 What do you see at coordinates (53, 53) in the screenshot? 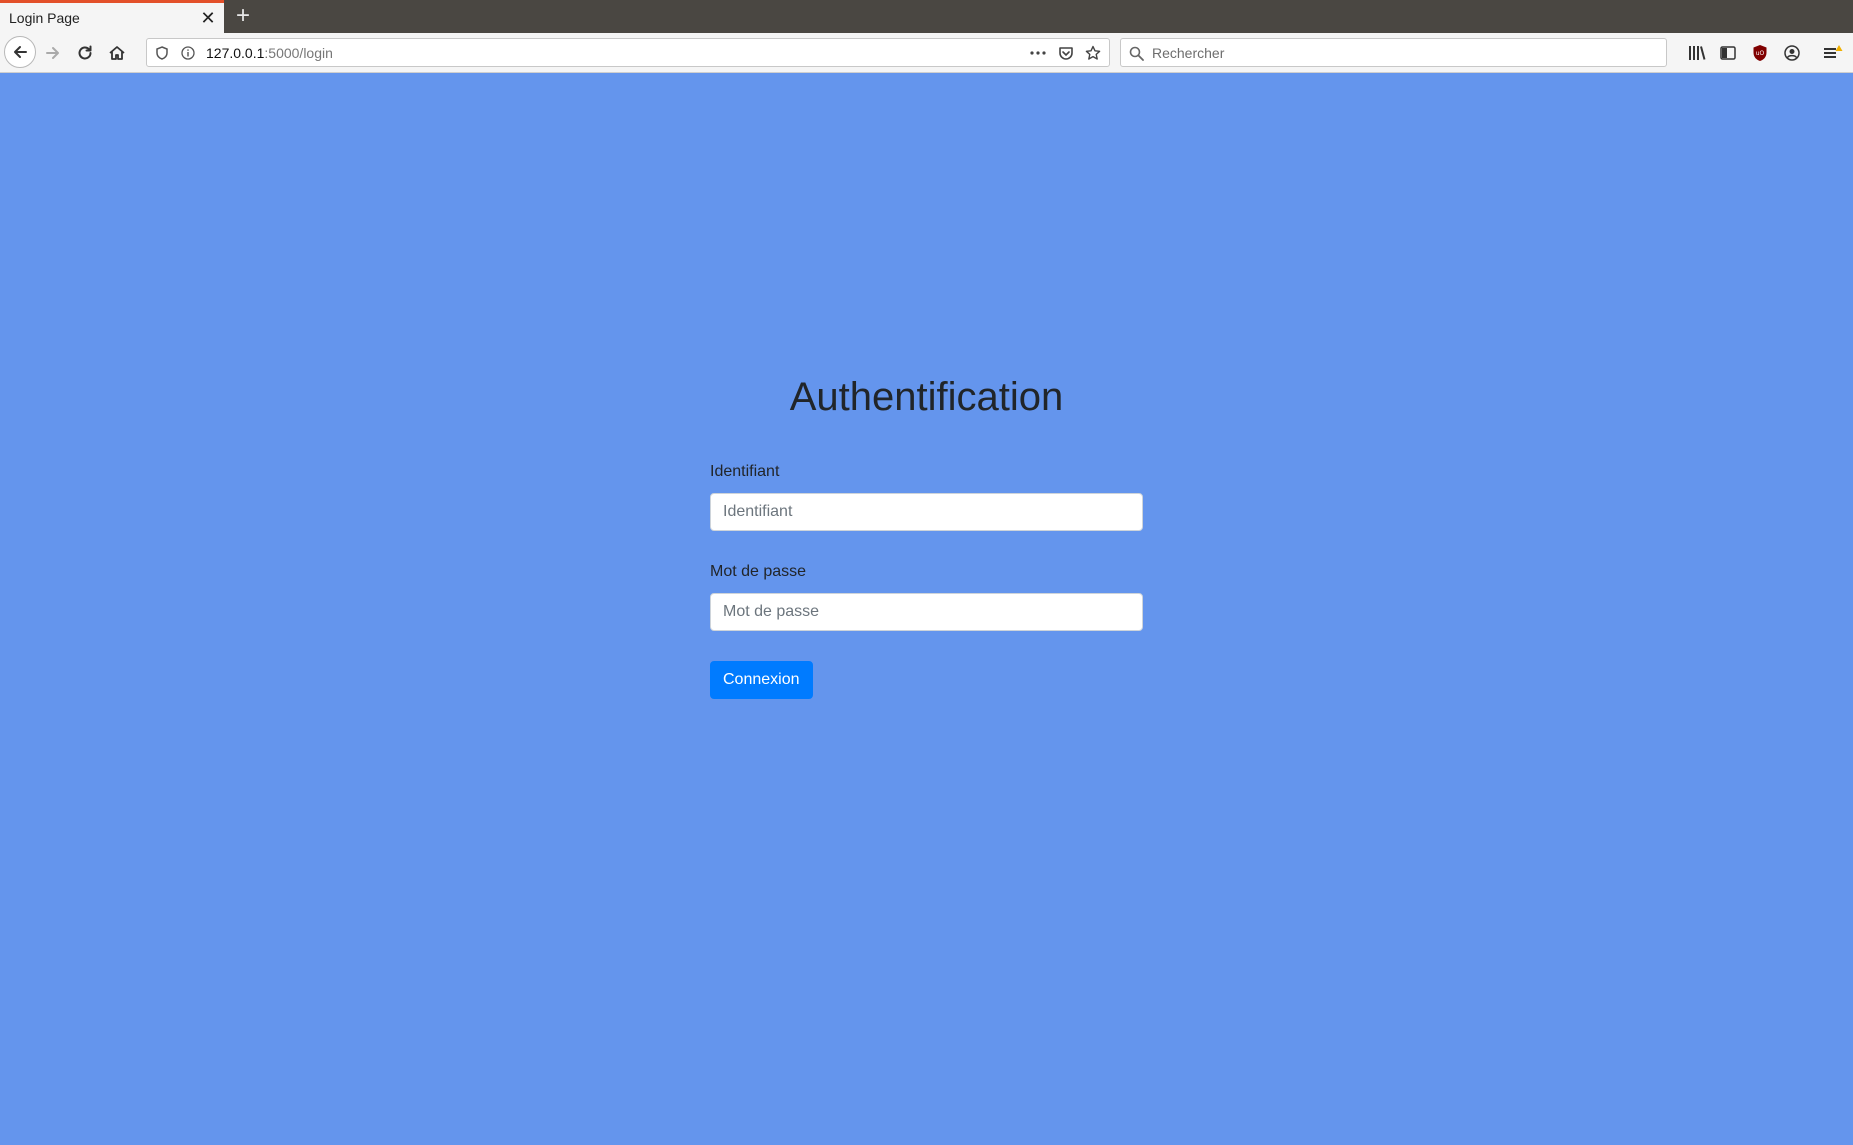
I see `forward-arrow-icon` at bounding box center [53, 53].